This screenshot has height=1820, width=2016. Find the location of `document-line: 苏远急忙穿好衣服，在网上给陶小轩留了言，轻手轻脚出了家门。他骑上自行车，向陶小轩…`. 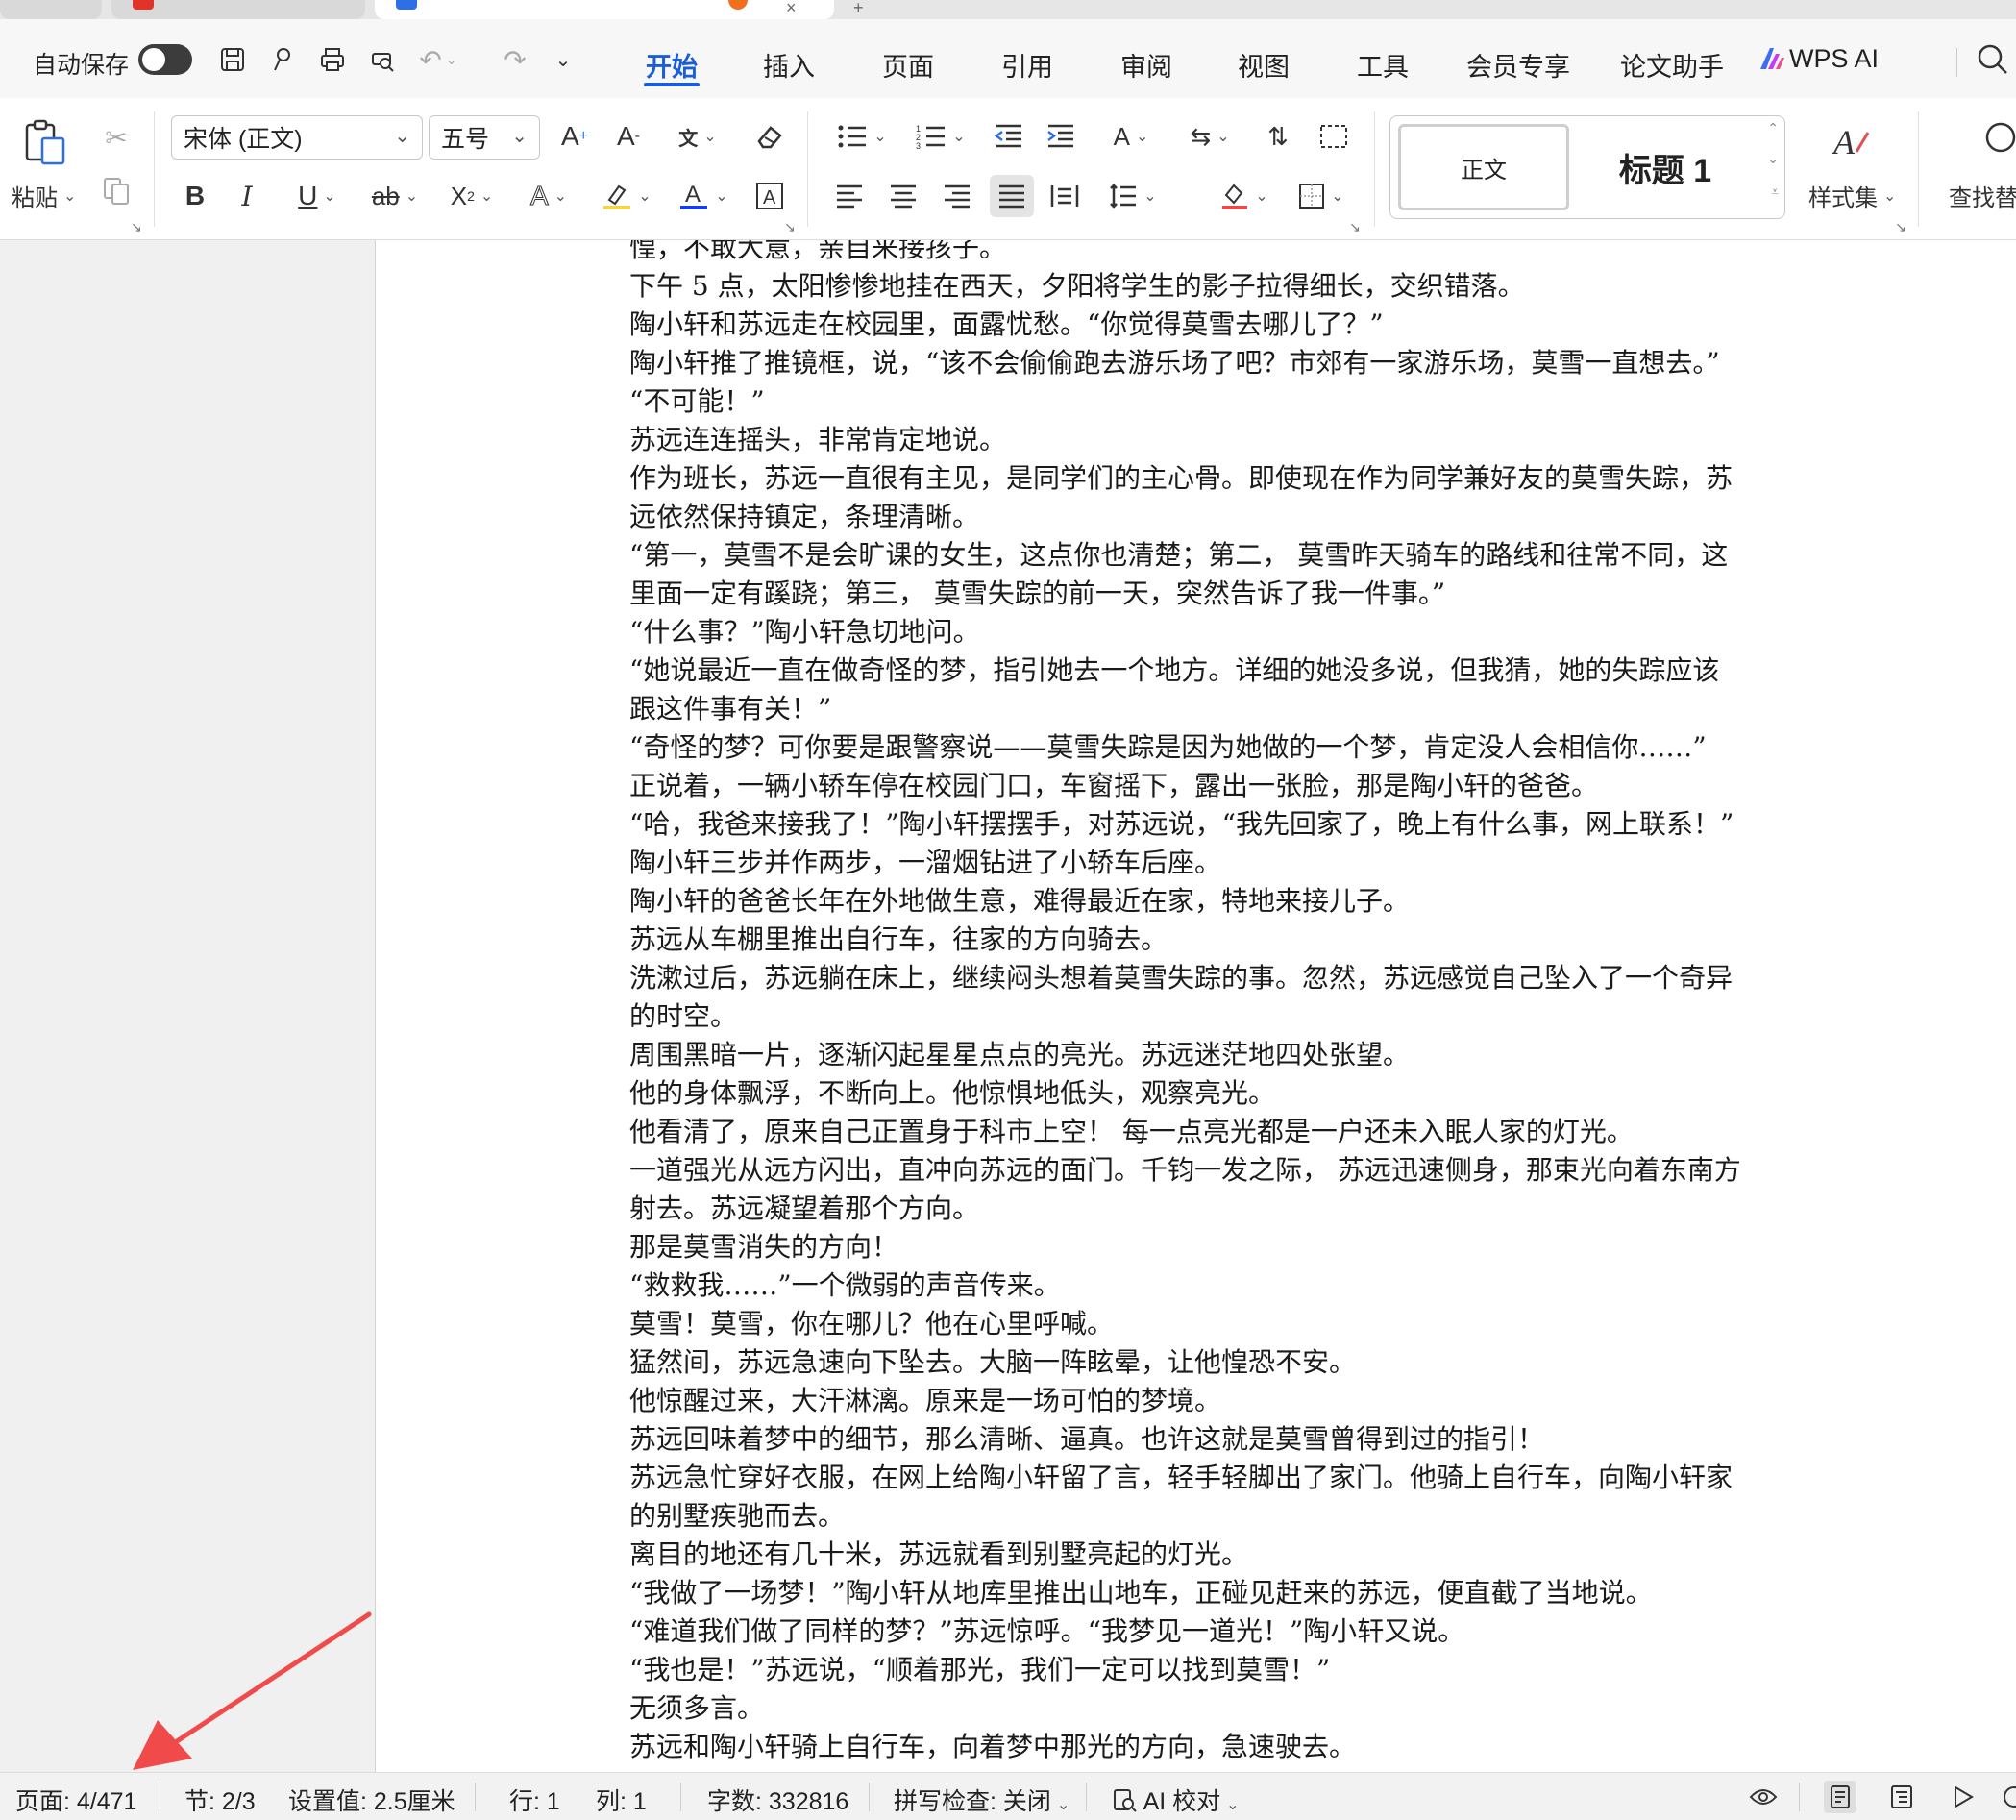

document-line: 苏远急忙穿好衣服，在网上给陶小轩留了言，轻手轻脚出了家门。他骑上自行车，向陶小轩… is located at coordinates (1322, 1478).